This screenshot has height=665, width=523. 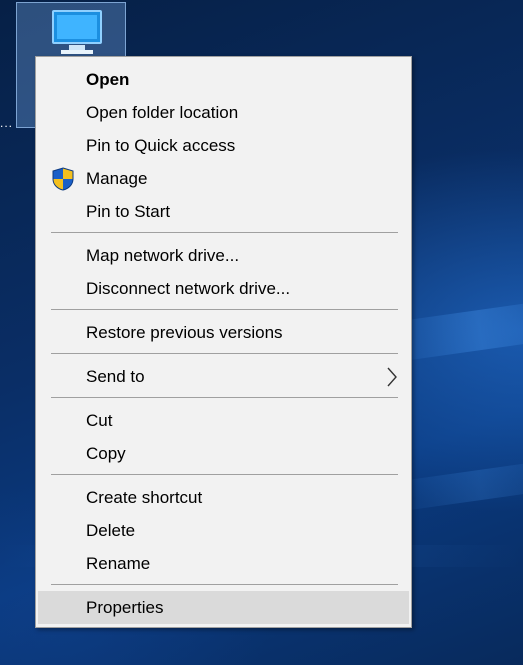 I want to click on menu-item-label: Copy, so click(x=106, y=453).